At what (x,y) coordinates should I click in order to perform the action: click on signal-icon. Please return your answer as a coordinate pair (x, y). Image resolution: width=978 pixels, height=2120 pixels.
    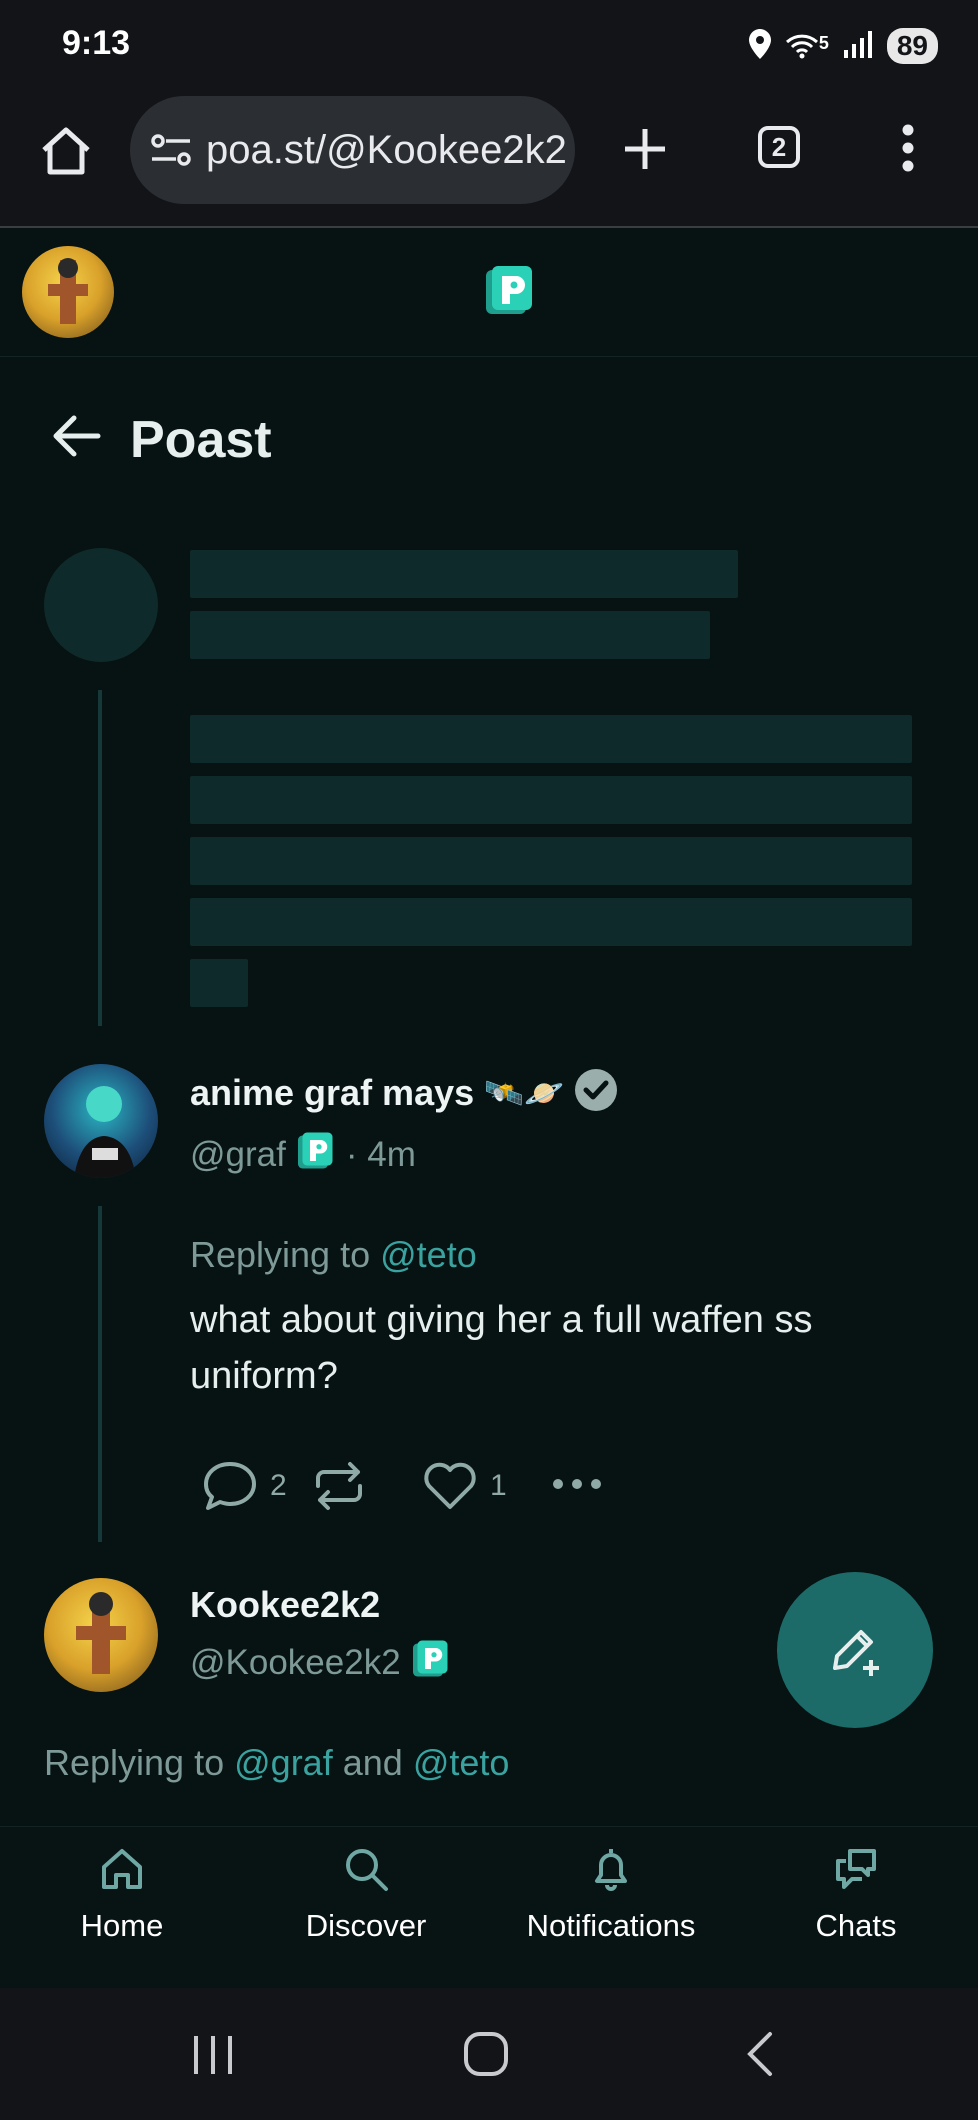
    Looking at the image, I should click on (858, 46).